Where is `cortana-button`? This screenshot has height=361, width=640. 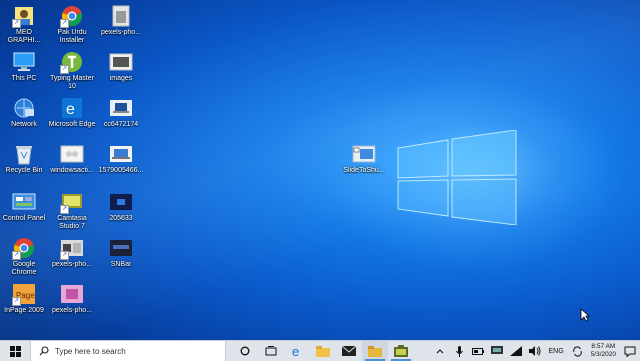
cortana-button is located at coordinates (245, 351).